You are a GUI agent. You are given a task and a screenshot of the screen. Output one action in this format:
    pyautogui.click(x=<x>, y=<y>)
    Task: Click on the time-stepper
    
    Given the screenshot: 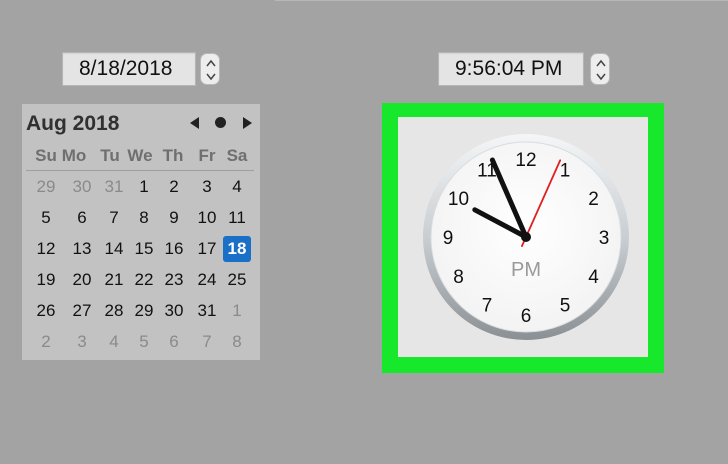 What is the action you would take?
    pyautogui.click(x=600, y=69)
    